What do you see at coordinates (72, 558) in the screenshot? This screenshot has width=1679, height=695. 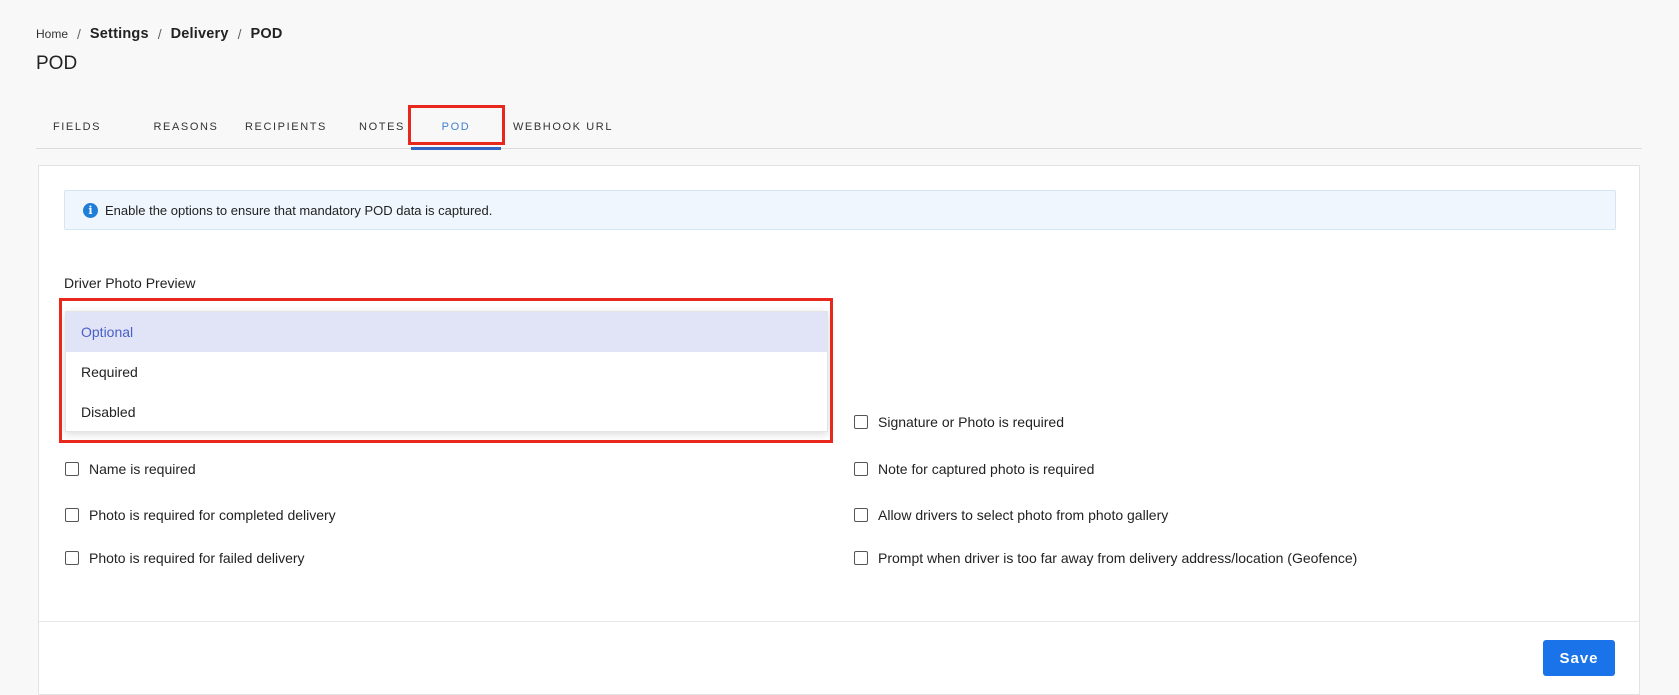 I see `photo-failed-checkbox` at bounding box center [72, 558].